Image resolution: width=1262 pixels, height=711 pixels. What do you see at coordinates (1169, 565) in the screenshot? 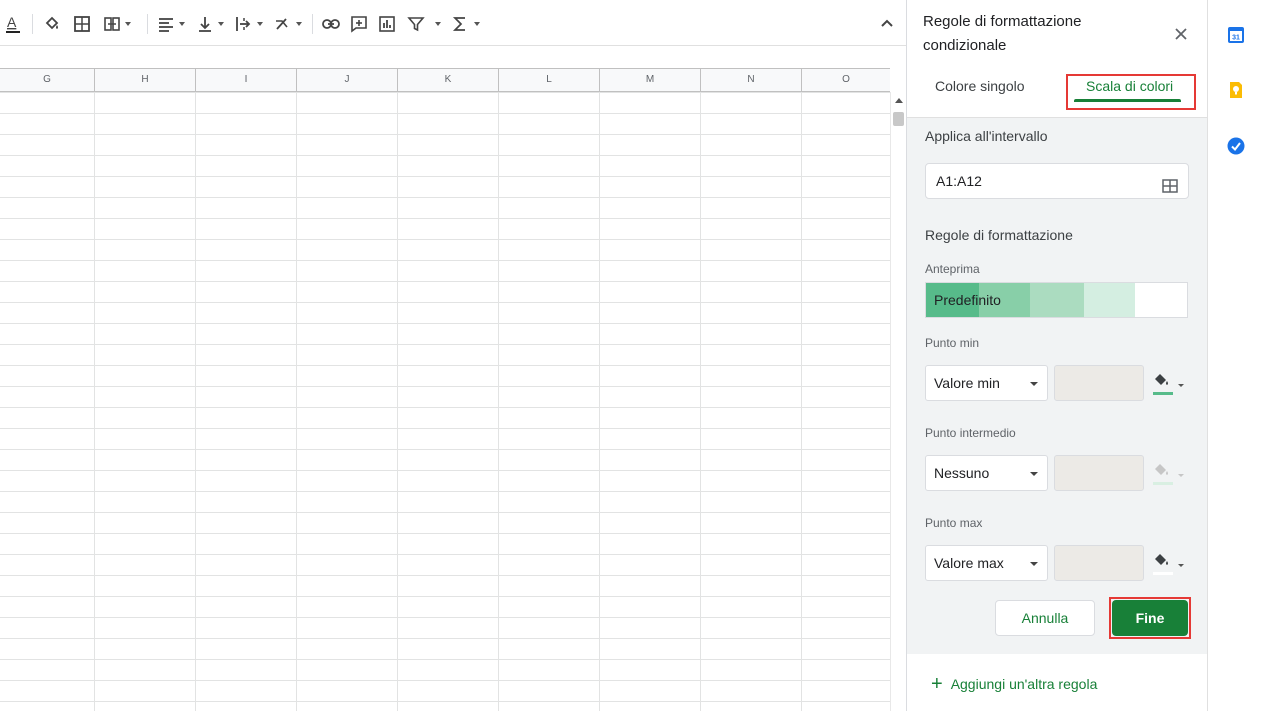
I see `max-point-color-button` at bounding box center [1169, 565].